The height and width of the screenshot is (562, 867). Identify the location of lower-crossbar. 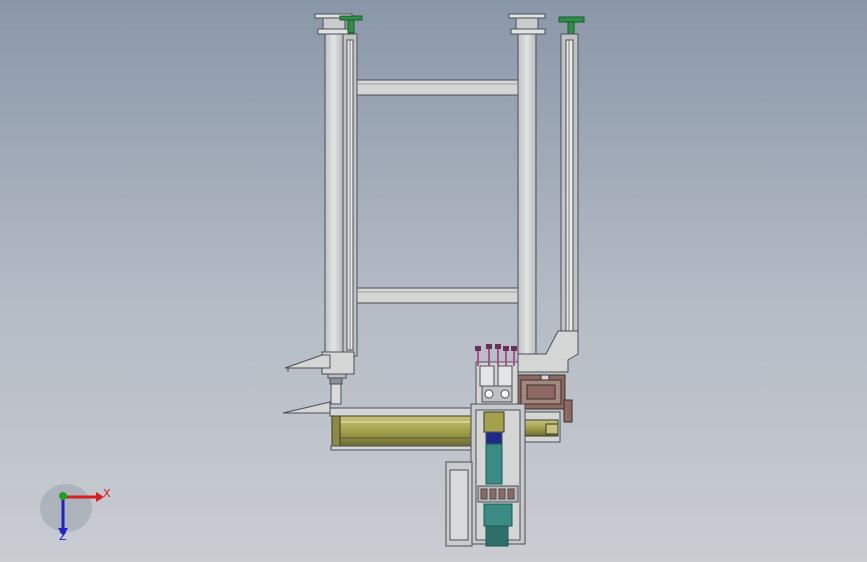
(437, 295).